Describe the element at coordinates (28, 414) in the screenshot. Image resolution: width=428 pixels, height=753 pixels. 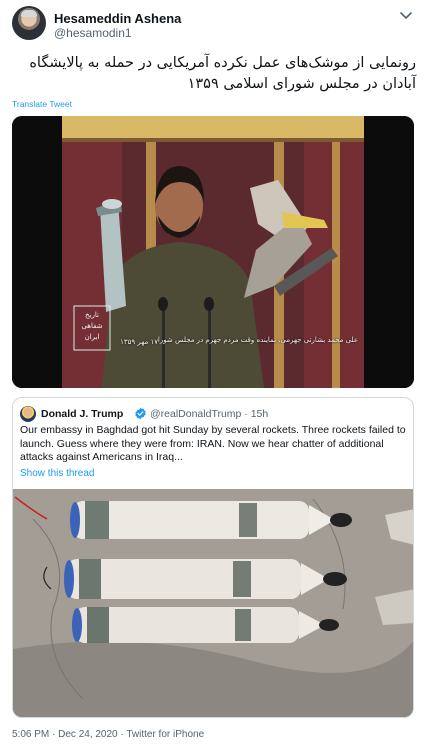
I see `quoted-avatar` at that location.